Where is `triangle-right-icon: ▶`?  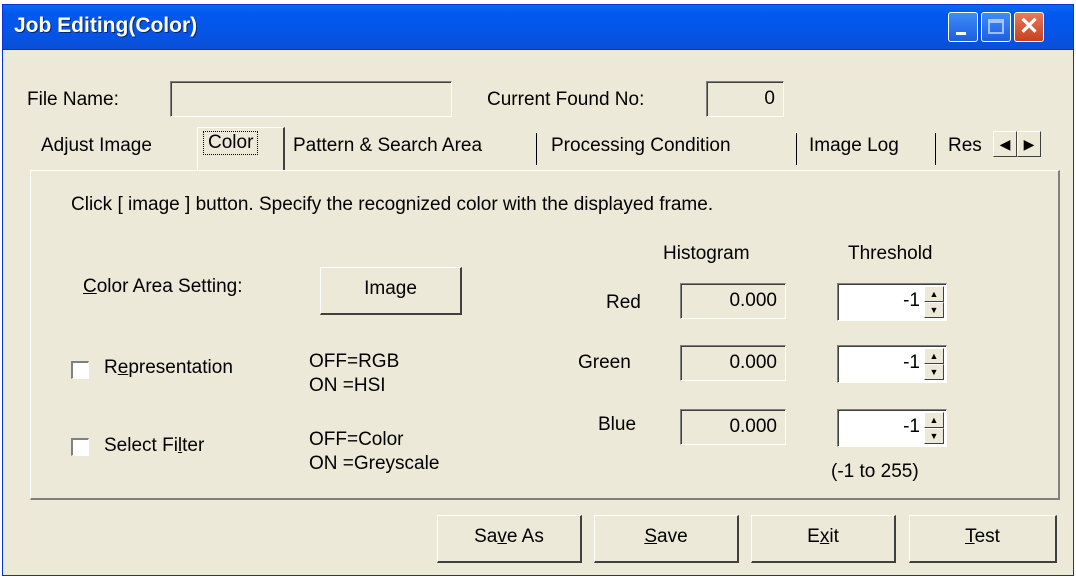 triangle-right-icon: ▶ is located at coordinates (1029, 144).